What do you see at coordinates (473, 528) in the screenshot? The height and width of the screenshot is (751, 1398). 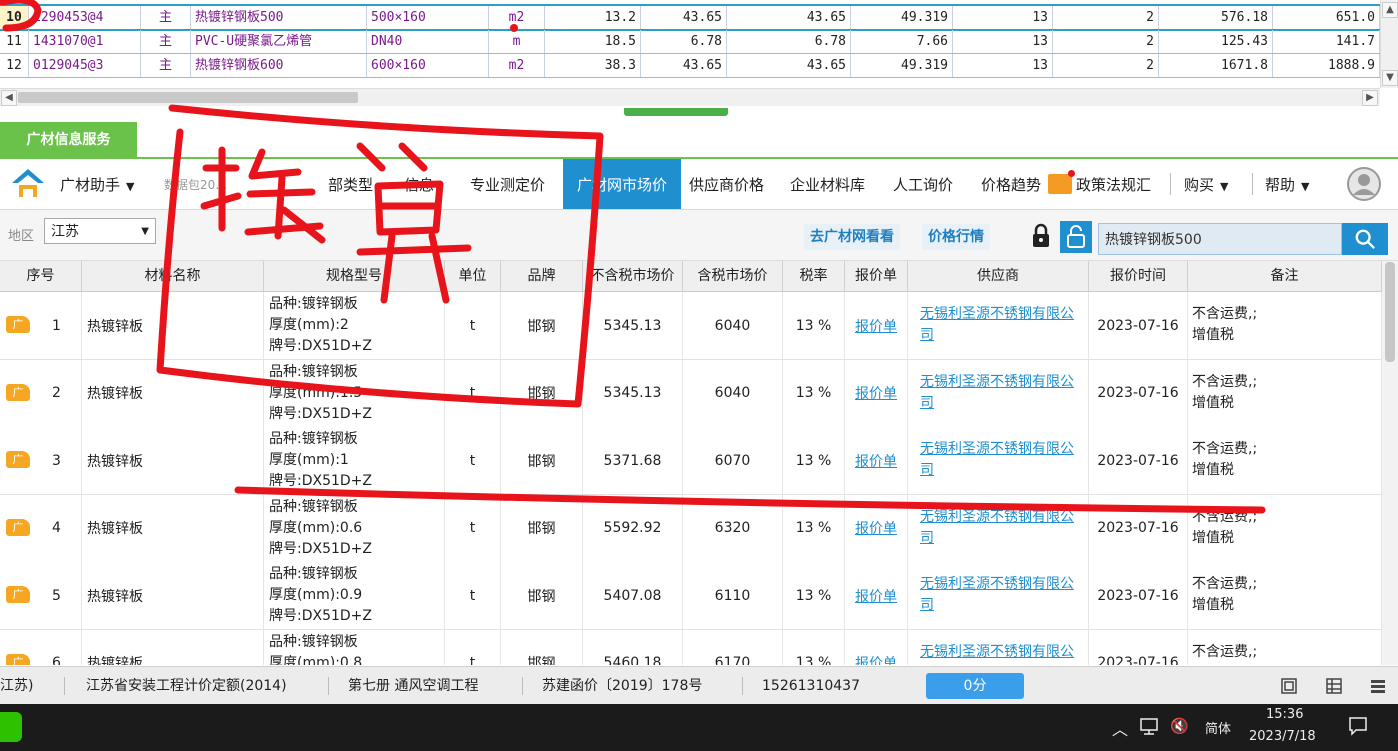 I see `cell-unit: t` at bounding box center [473, 528].